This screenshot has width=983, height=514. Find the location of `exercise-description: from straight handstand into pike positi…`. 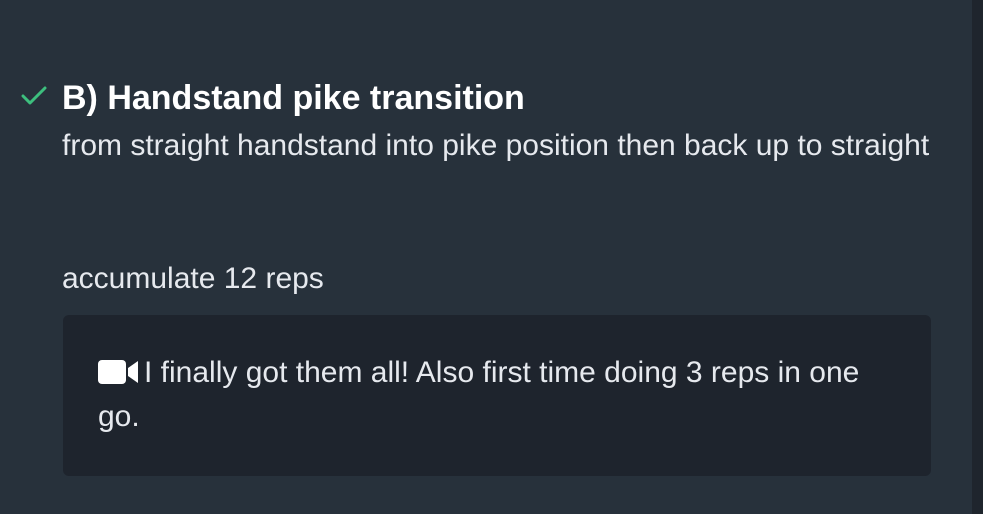

exercise-description: from straight handstand into pike positi… is located at coordinates (496, 145).